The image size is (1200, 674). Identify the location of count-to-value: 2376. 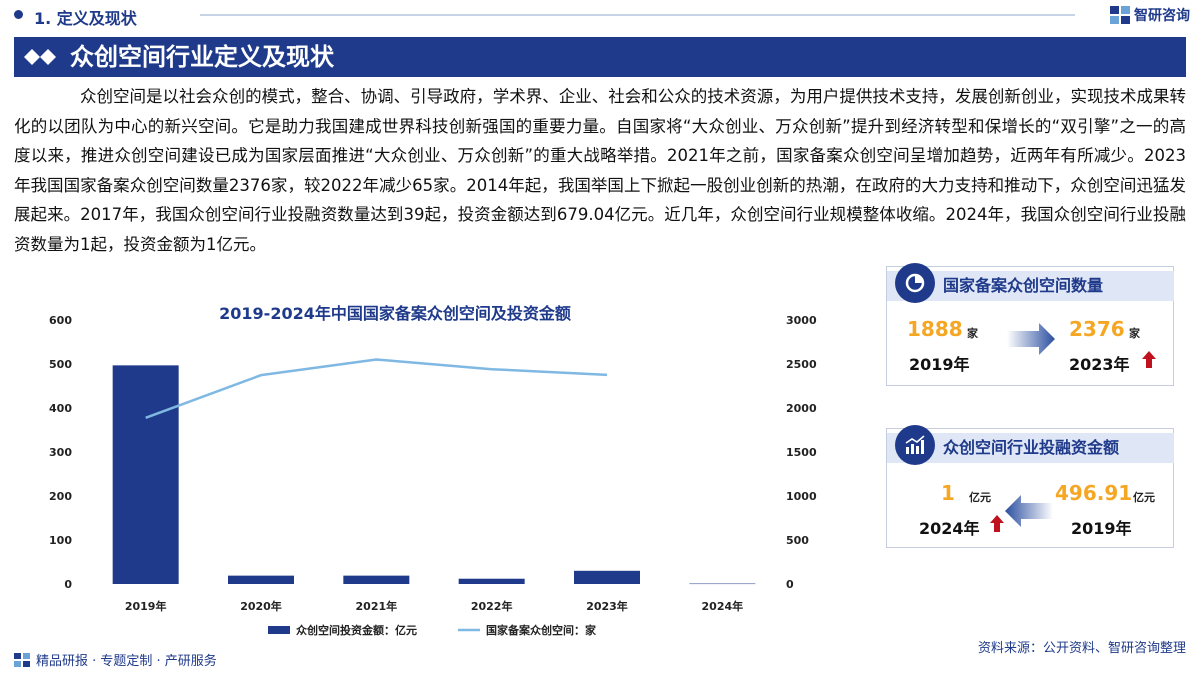
(1097, 329).